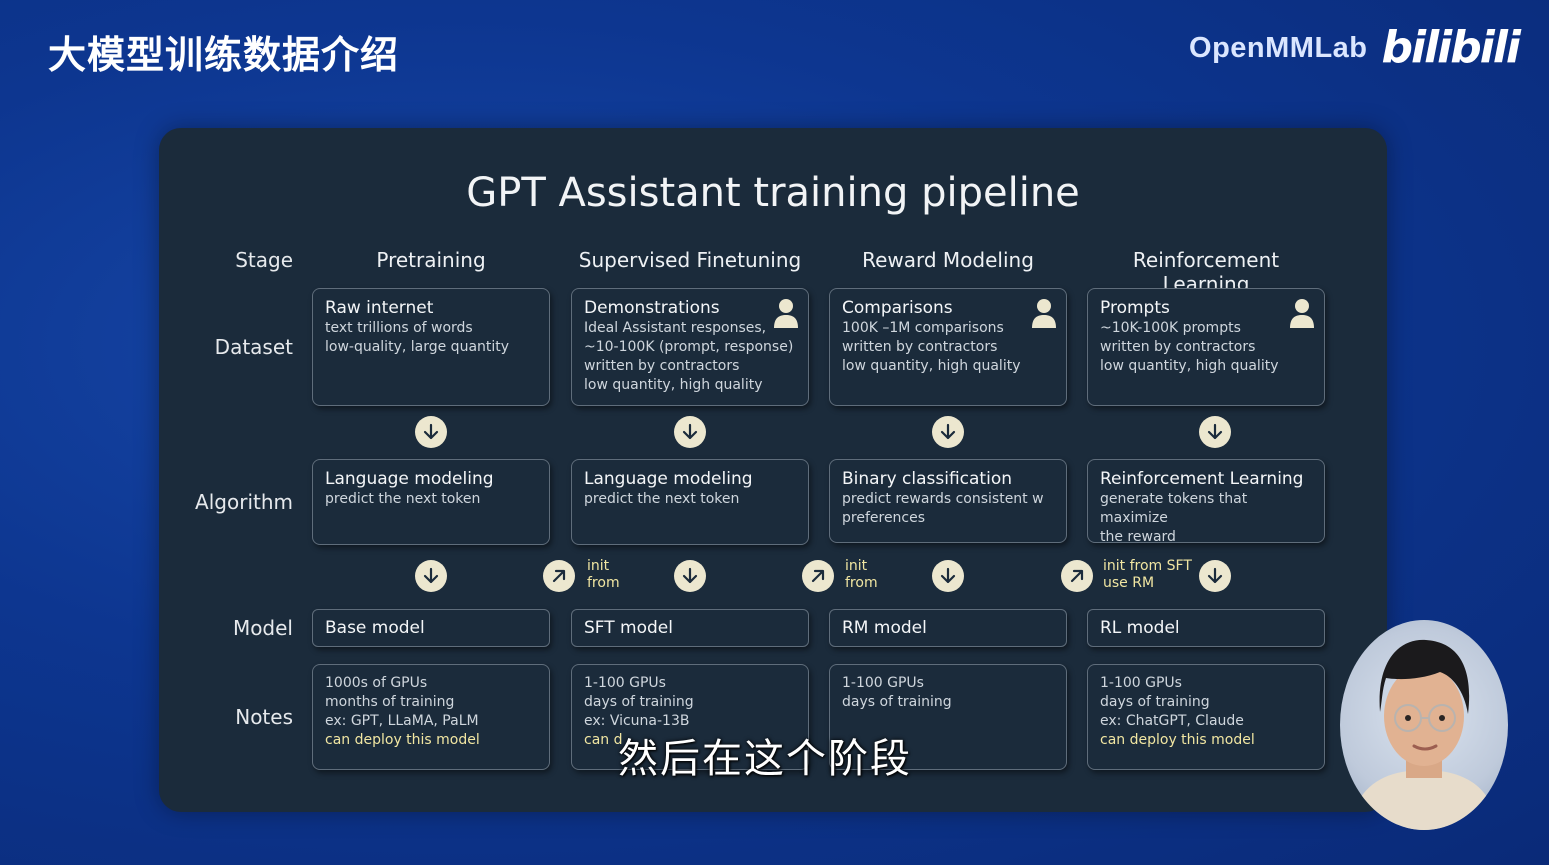 The width and height of the screenshot is (1549, 865). I want to click on algorithm-box-sft: Language modeling predict the next token, so click(690, 502).